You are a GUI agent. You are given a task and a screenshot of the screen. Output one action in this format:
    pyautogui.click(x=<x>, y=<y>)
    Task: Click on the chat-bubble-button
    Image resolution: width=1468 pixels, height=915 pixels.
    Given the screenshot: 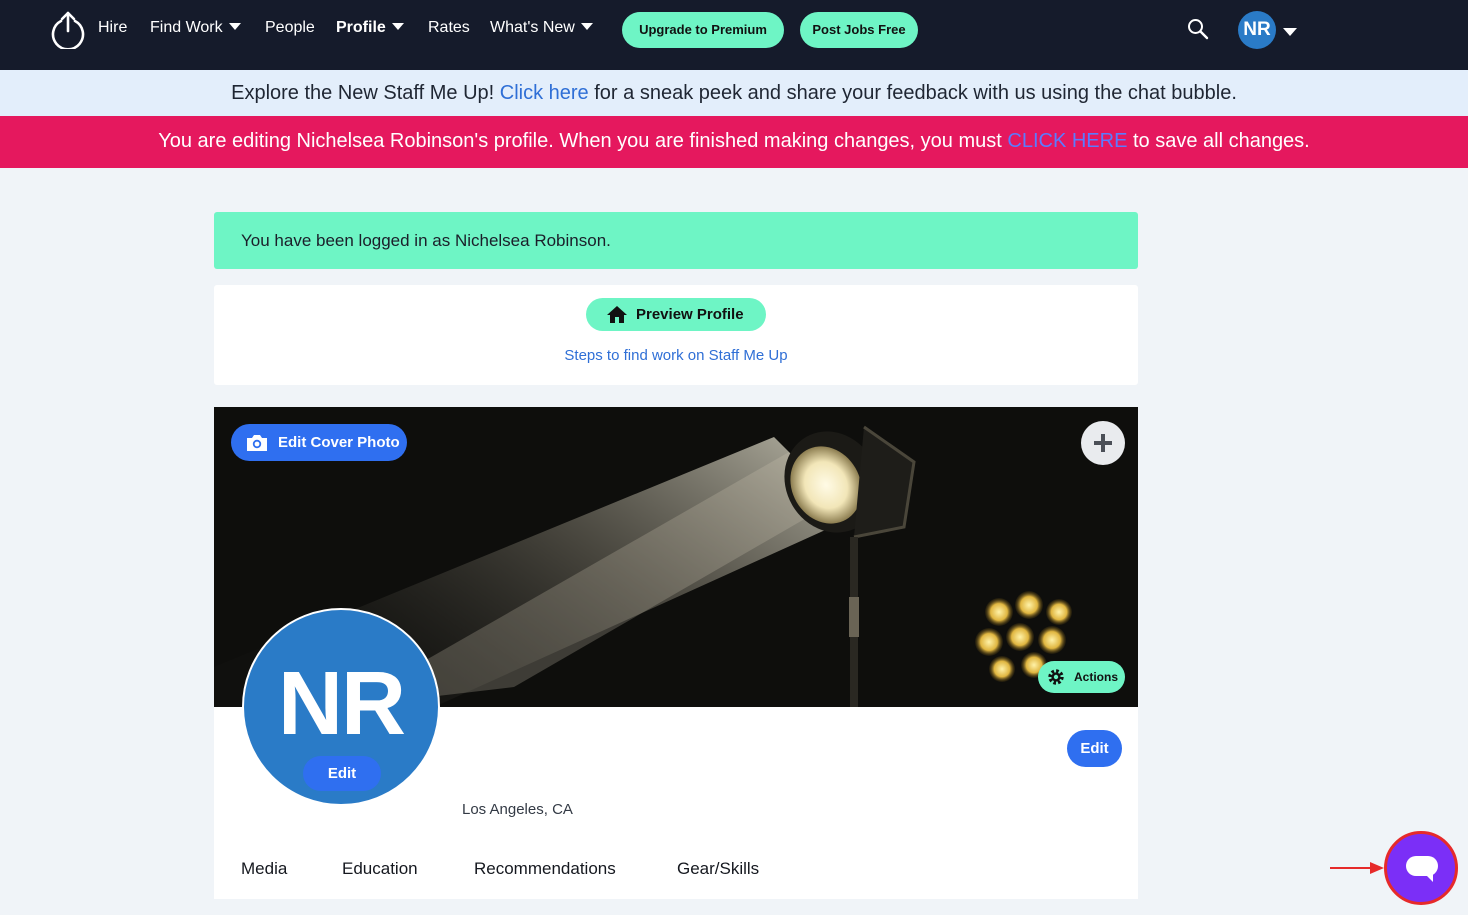 What is the action you would take?
    pyautogui.click(x=1421, y=868)
    